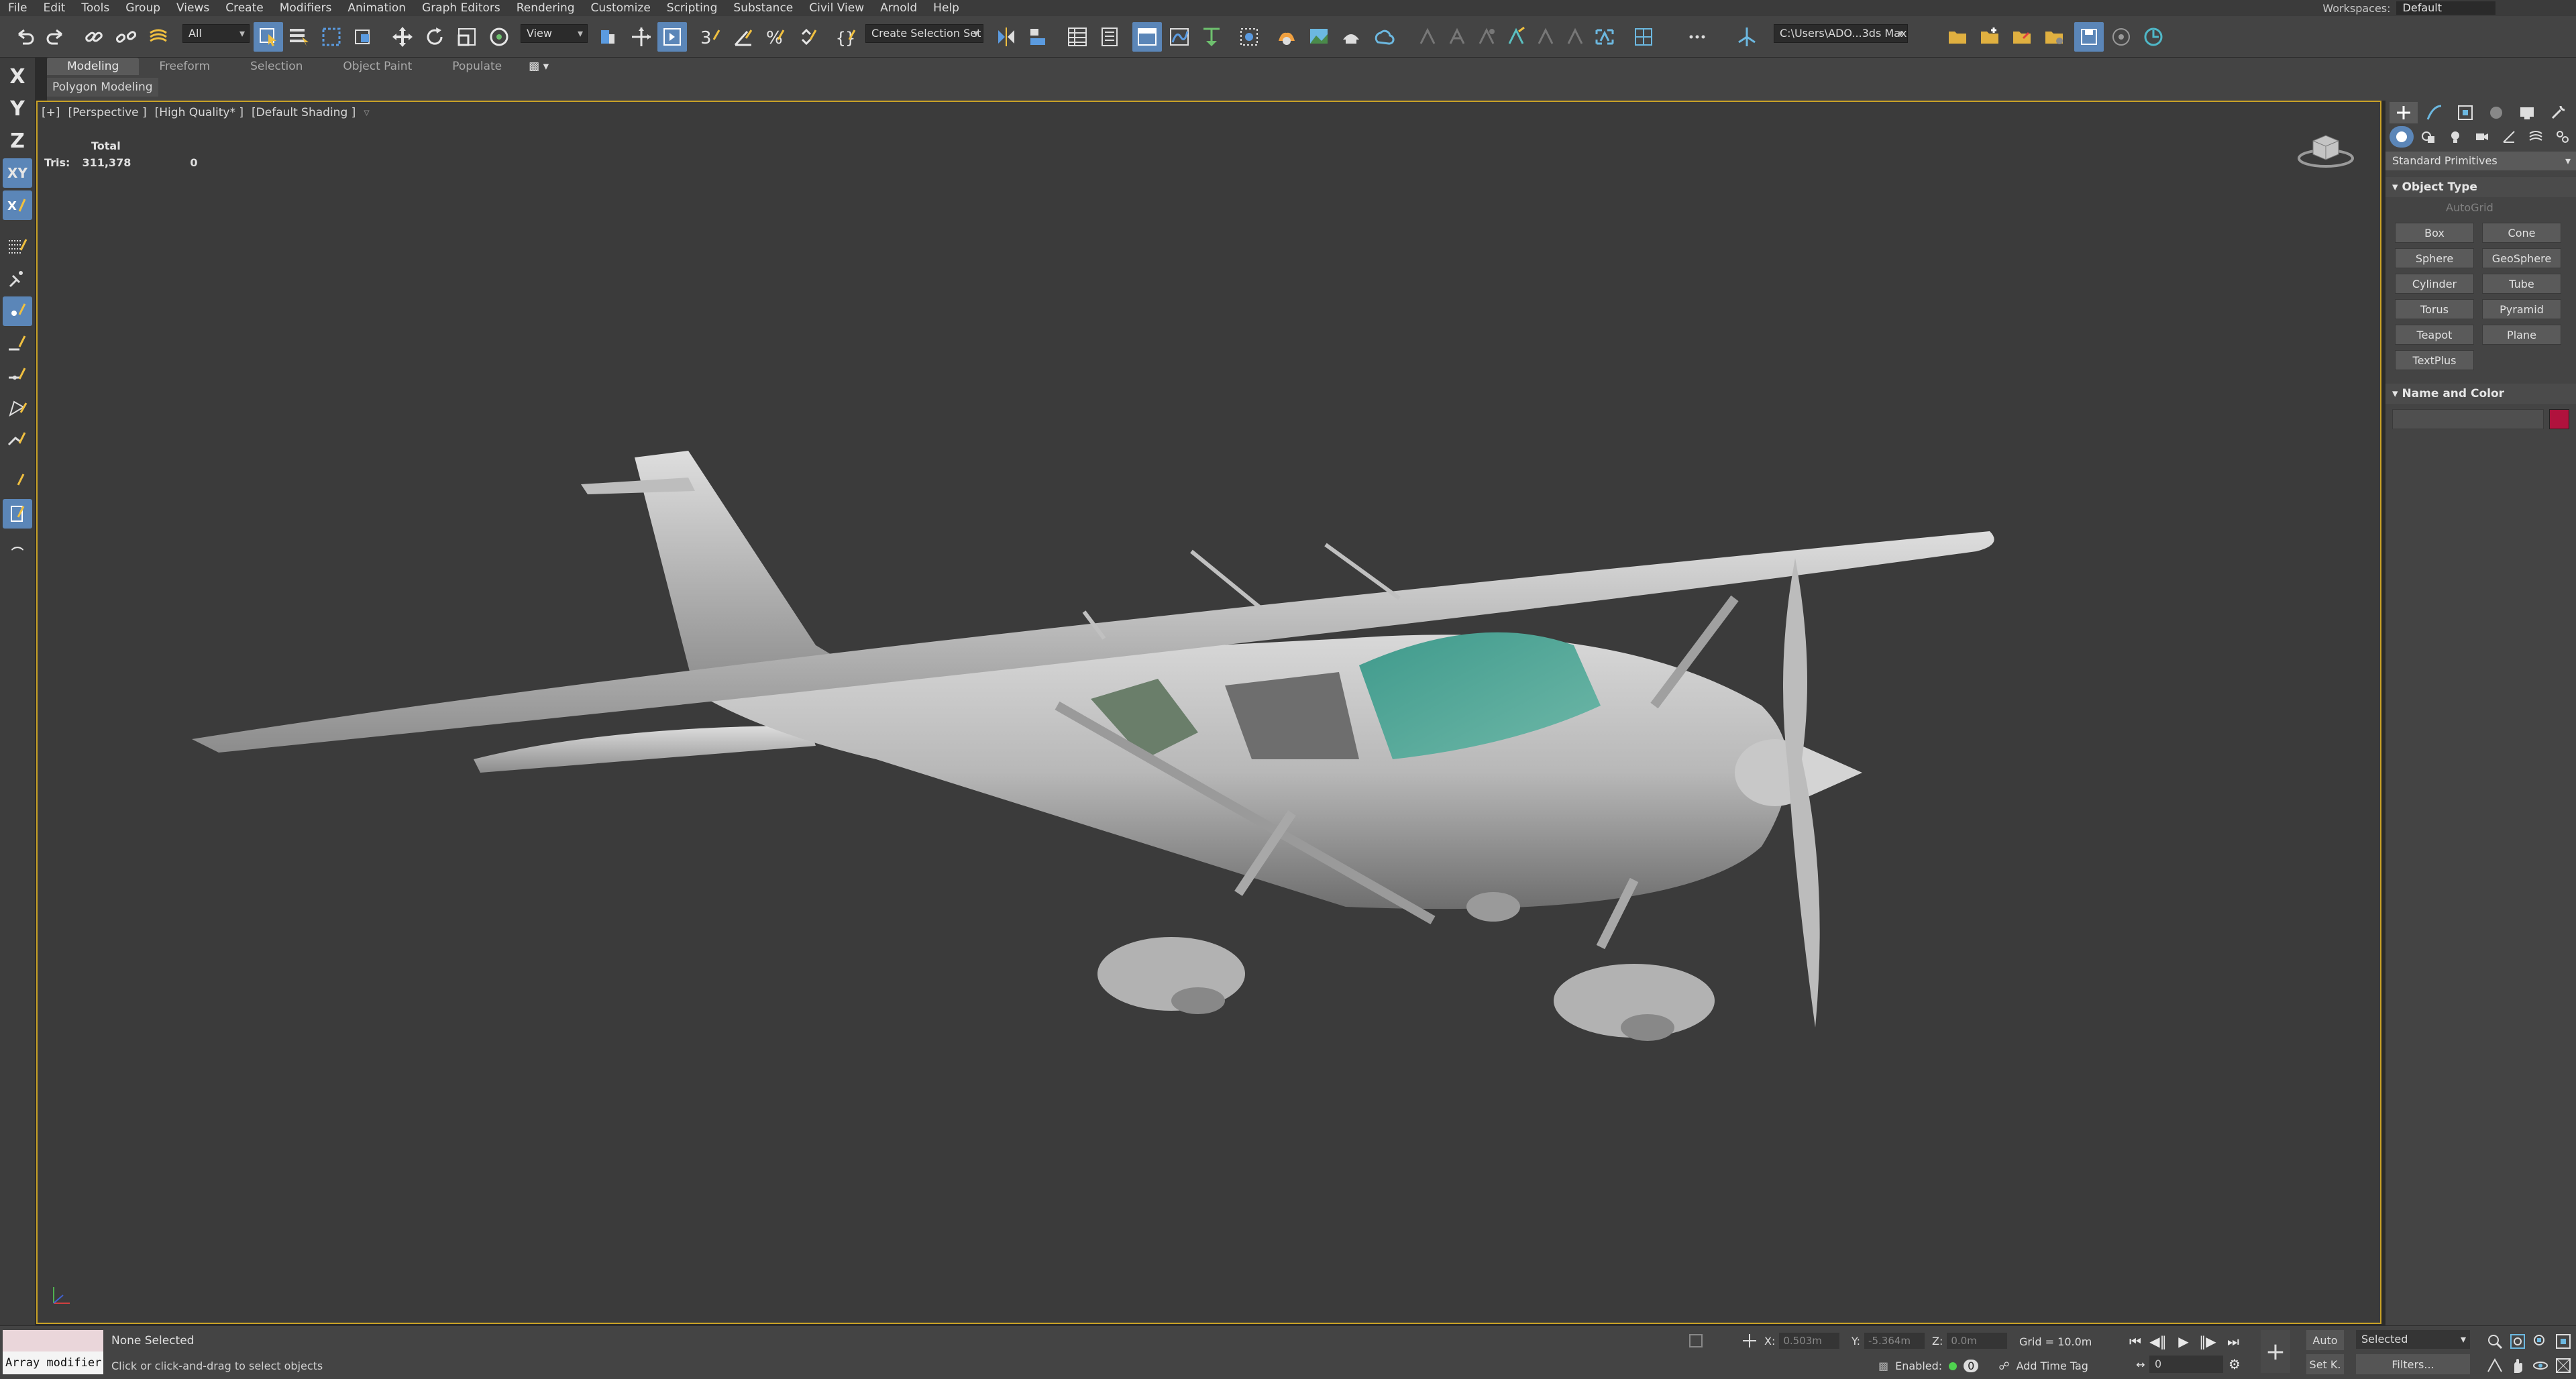  I want to click on menu-customize: Customize, so click(621, 8).